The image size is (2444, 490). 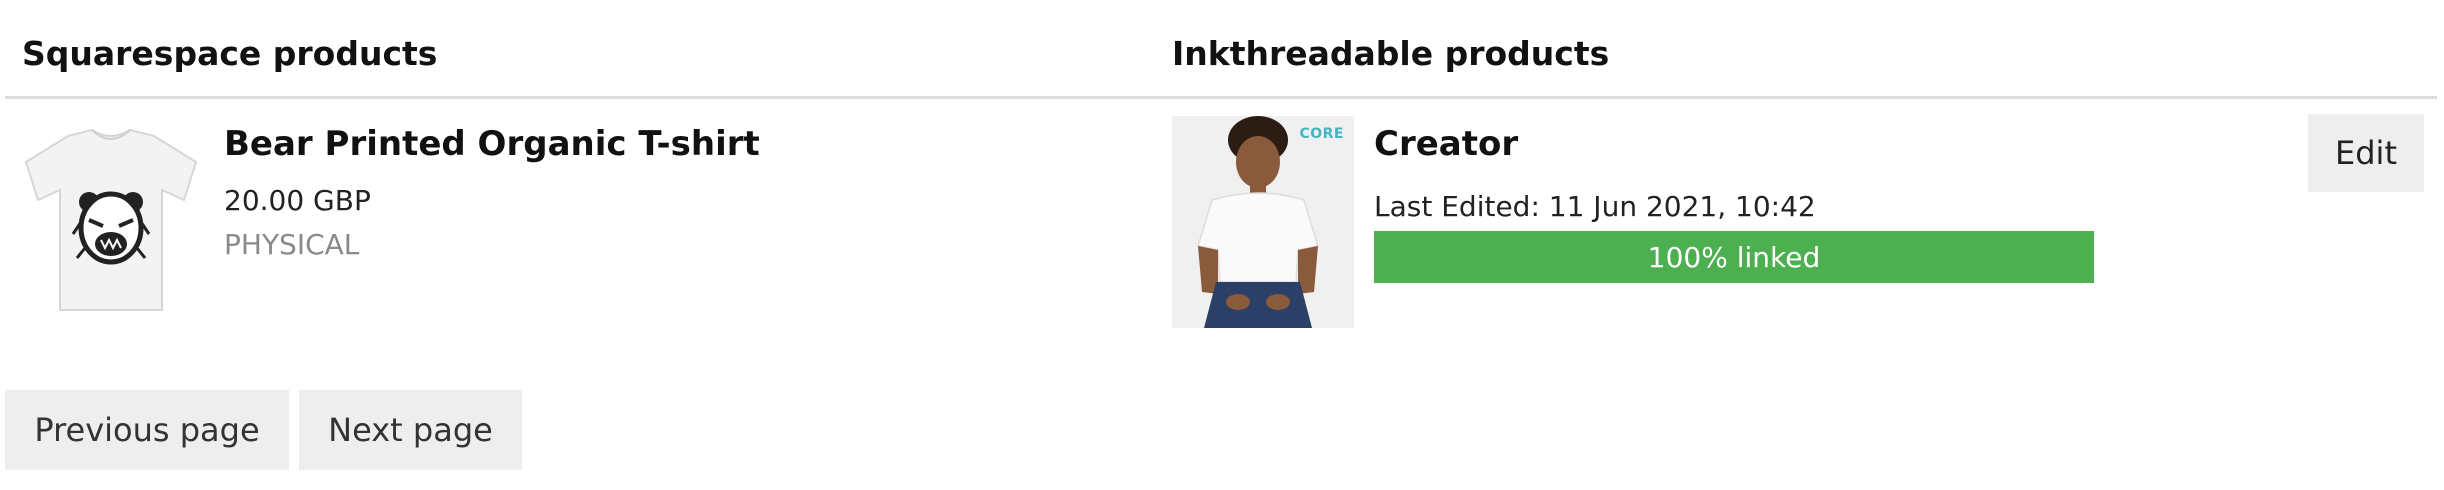 What do you see at coordinates (1446, 144) in the screenshot?
I see `inkthreadable-product-title: Creator` at bounding box center [1446, 144].